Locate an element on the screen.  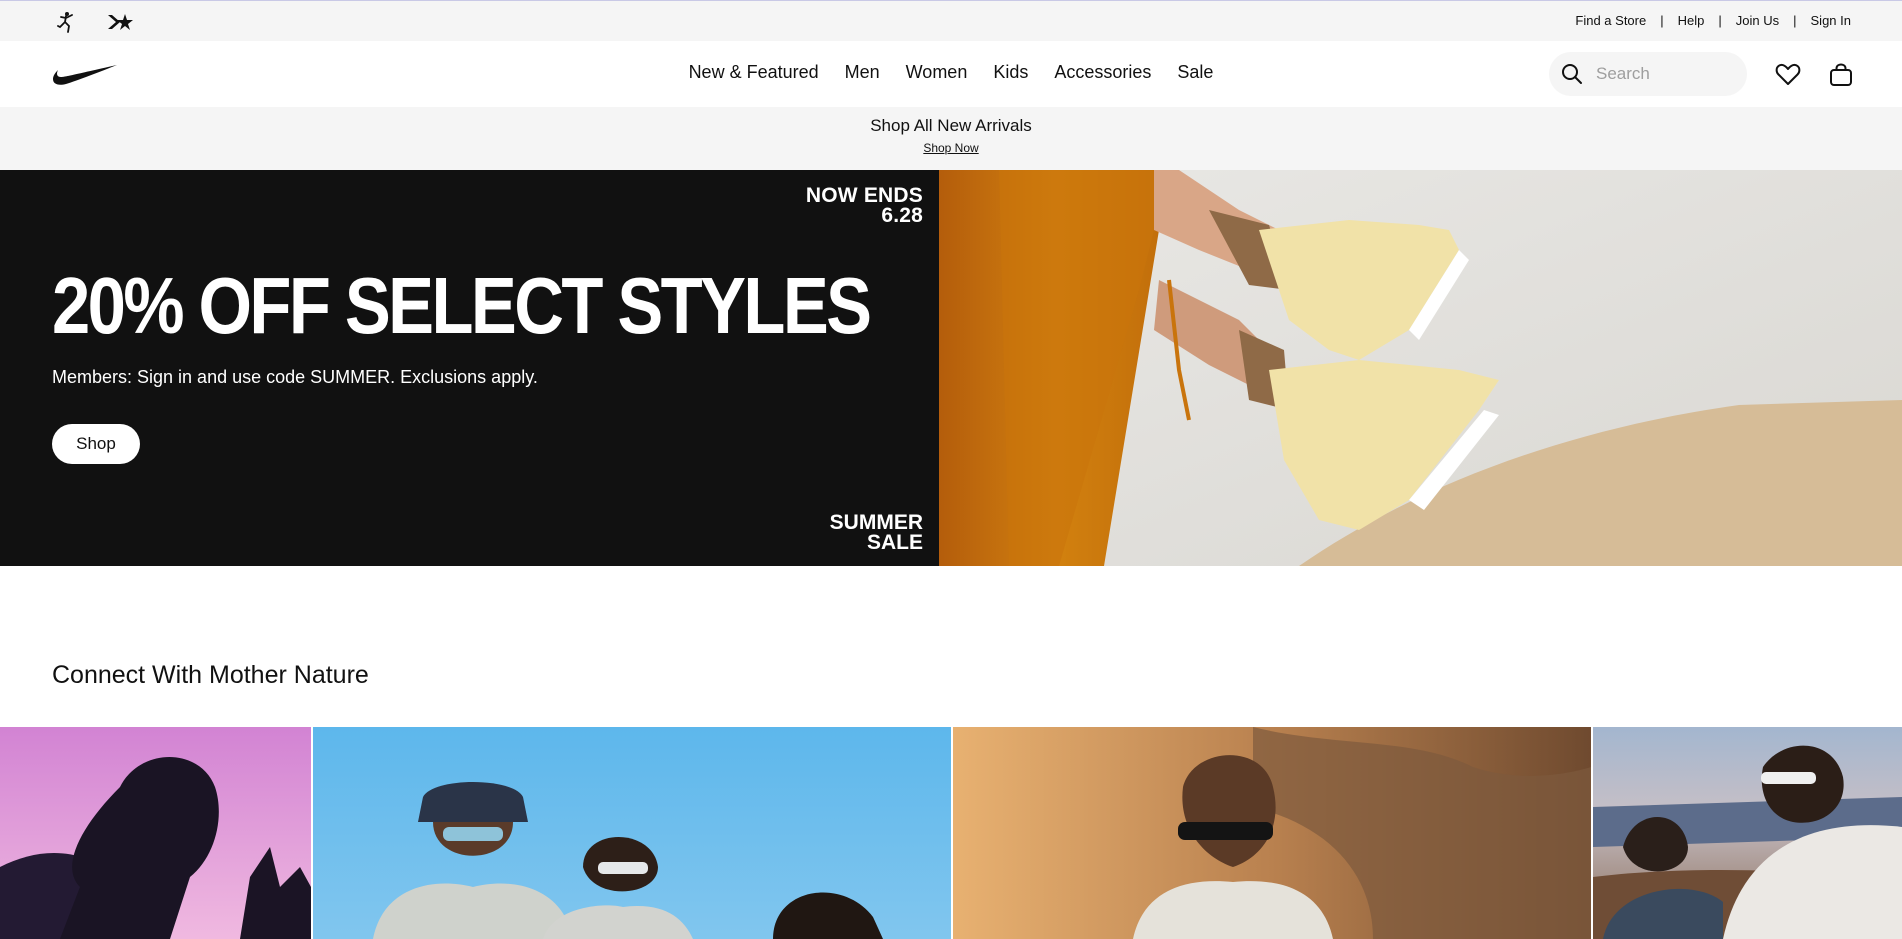
nav-new-featured: New & Featured is located at coordinates (754, 72).